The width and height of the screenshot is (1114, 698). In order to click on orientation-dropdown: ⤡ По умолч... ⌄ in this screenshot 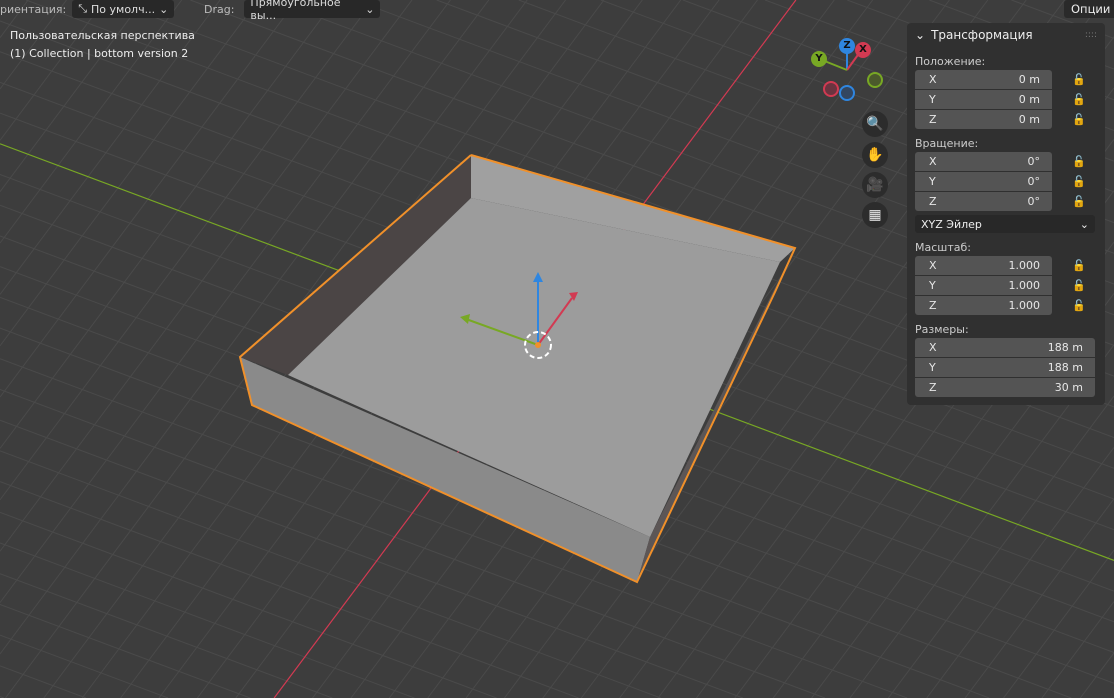, I will do `click(123, 9)`.